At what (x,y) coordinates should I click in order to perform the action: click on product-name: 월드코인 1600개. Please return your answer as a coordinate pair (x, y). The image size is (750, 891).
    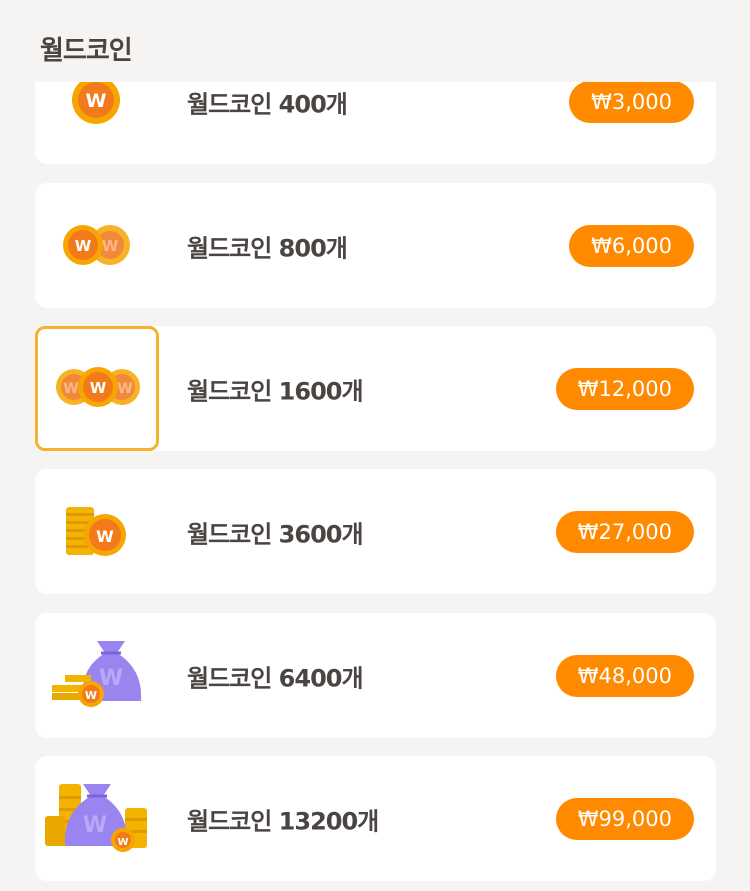
    Looking at the image, I should click on (275, 391).